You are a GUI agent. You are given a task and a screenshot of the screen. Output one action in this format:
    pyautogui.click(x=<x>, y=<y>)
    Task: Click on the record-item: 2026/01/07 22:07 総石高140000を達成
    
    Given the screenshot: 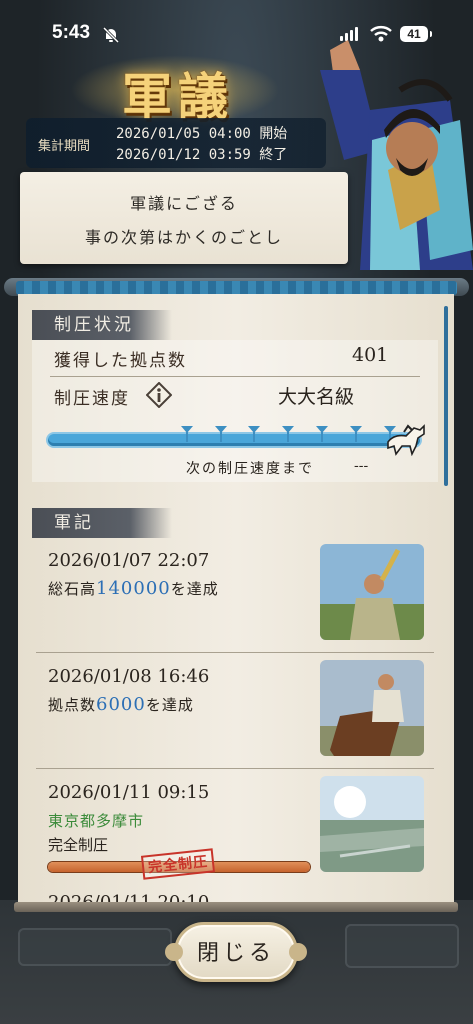 What is the action you would take?
    pyautogui.click(x=237, y=602)
    